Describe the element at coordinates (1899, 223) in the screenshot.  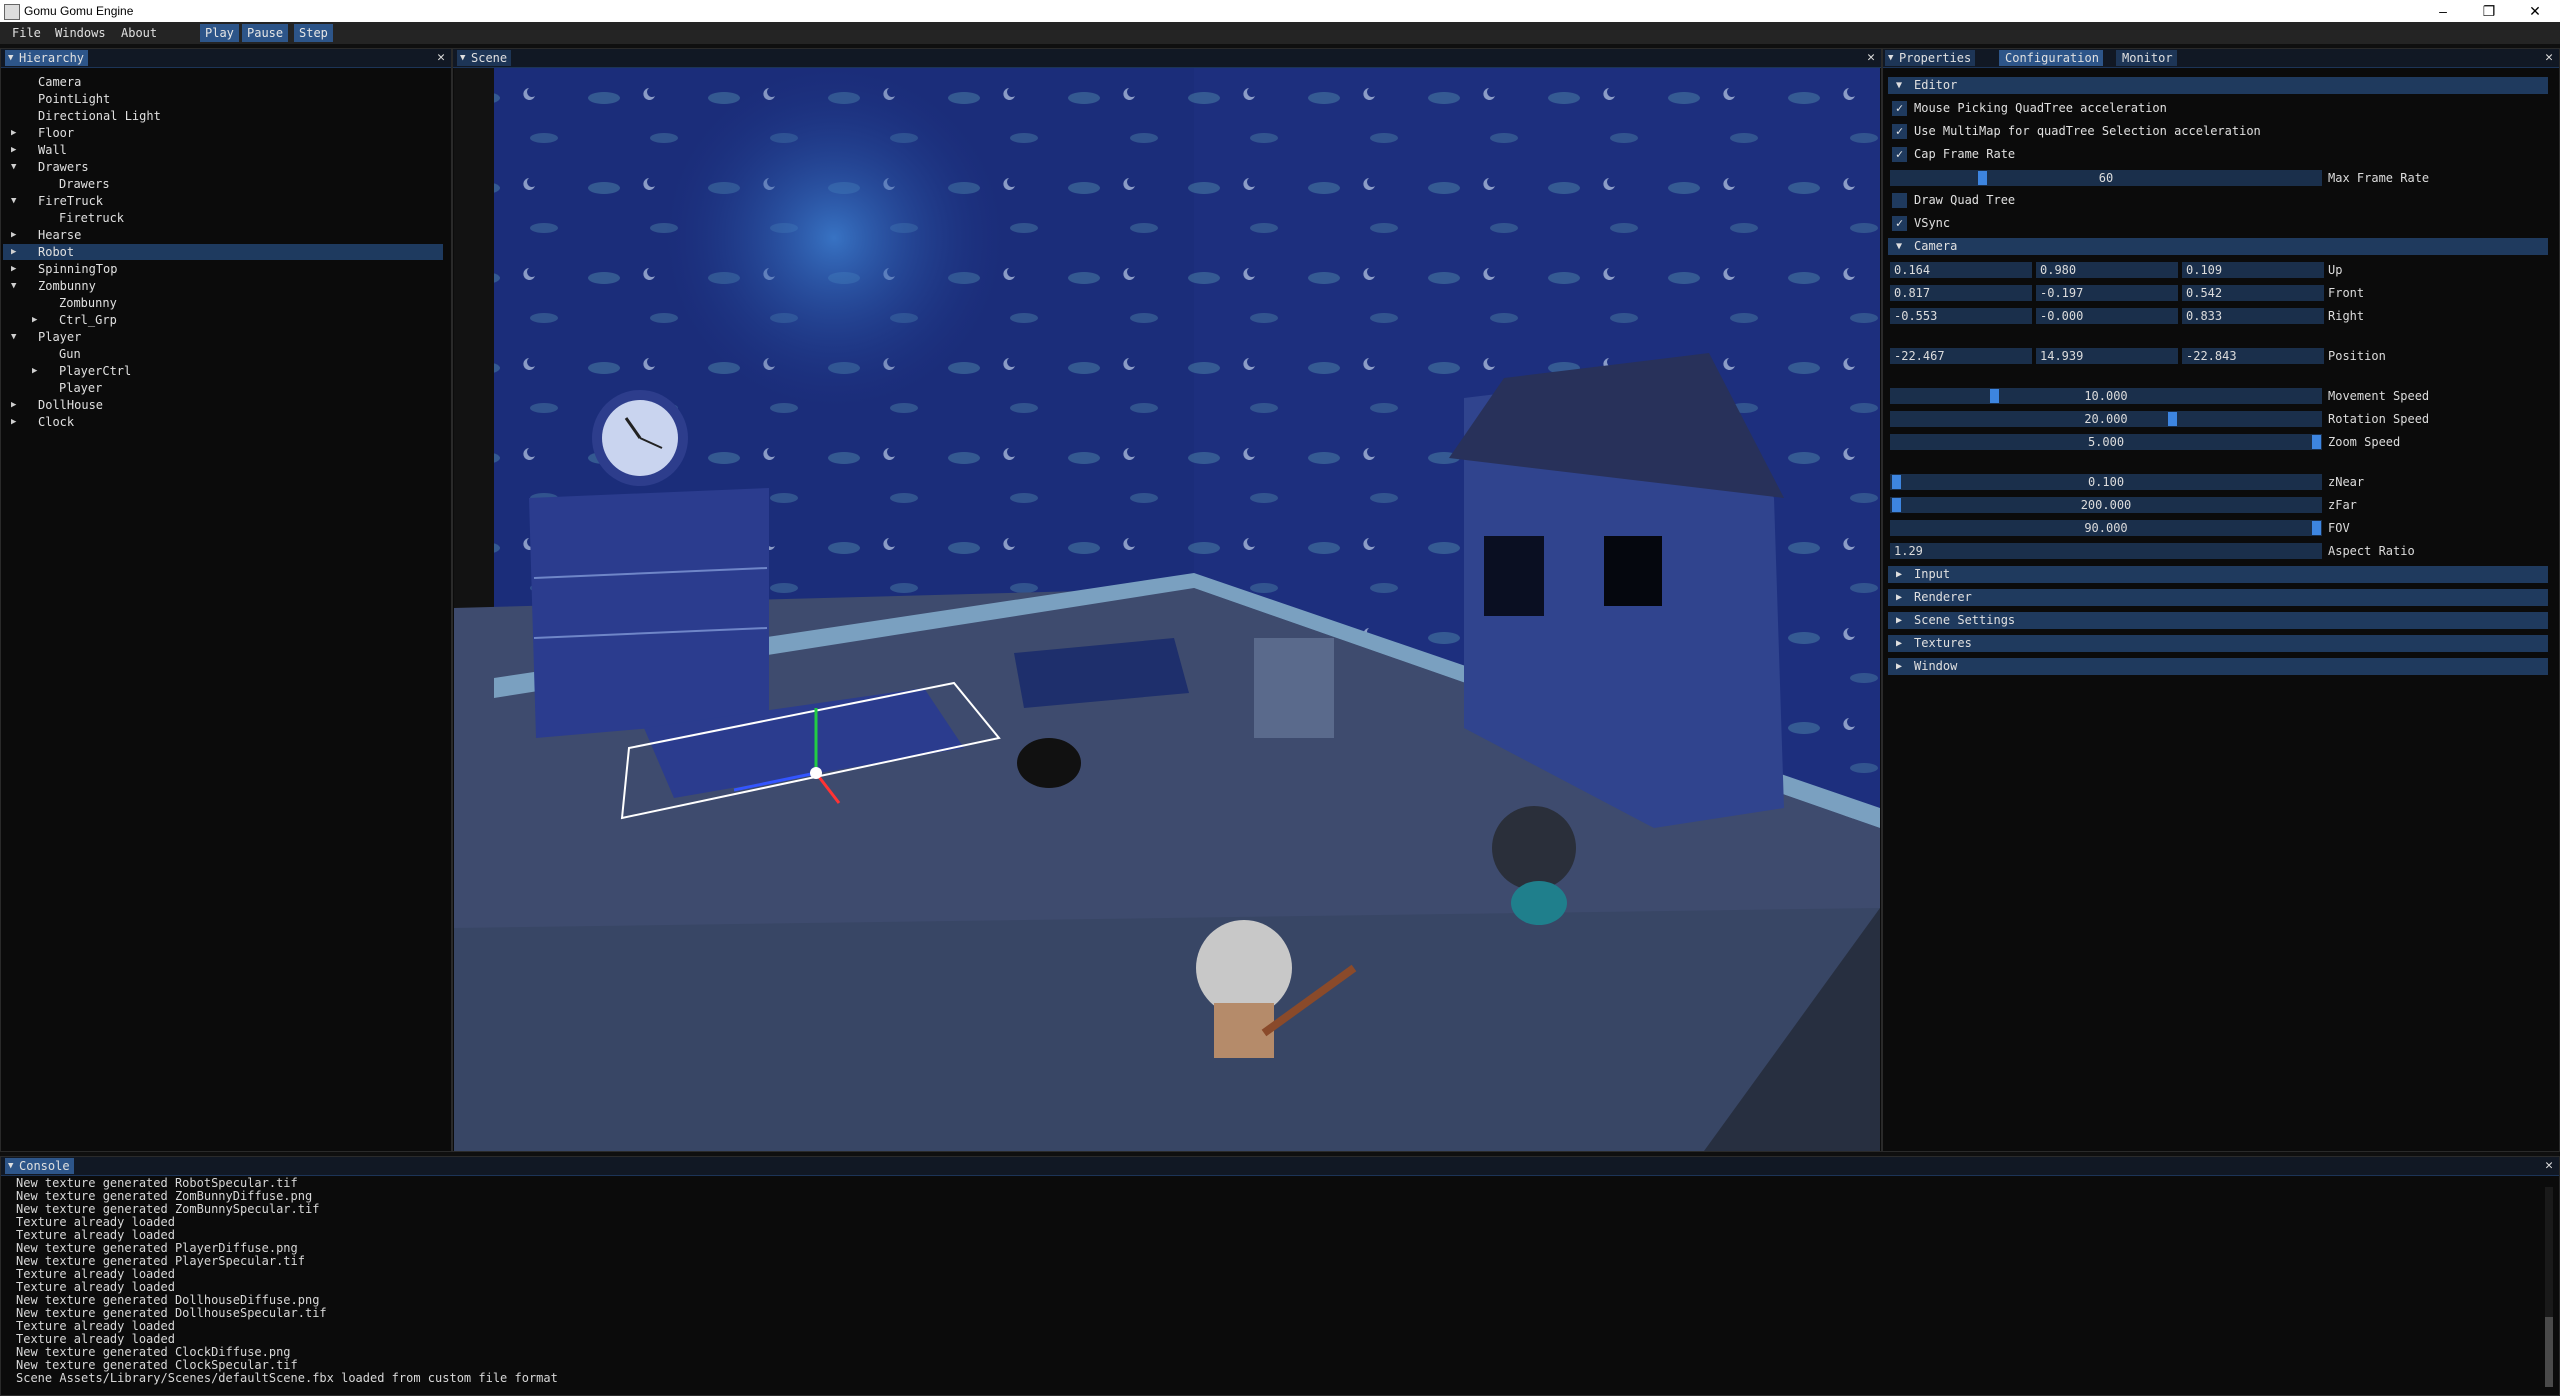
I see `vsync-checkbox: ✓` at that location.